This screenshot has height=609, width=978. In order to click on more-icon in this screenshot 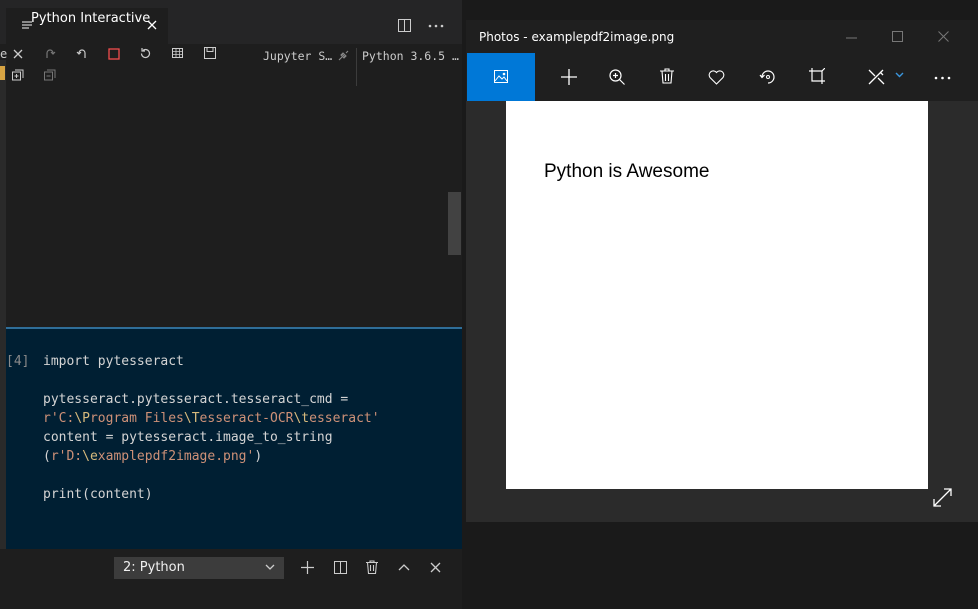, I will do `click(942, 78)`.